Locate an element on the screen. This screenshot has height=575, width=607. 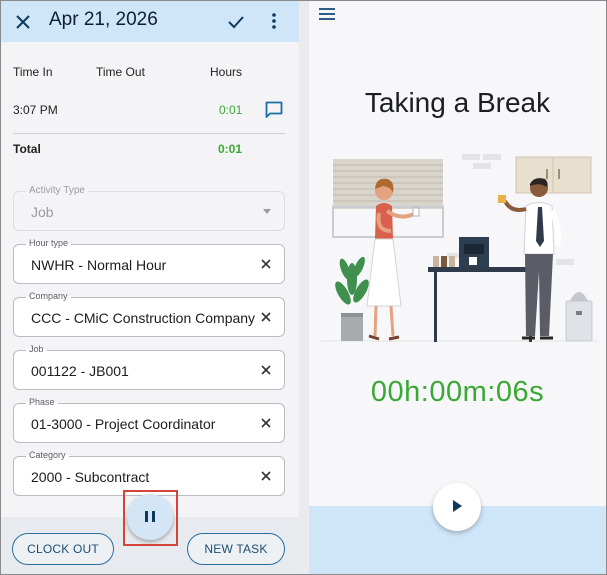
field-value: 001122 - JB001 is located at coordinates (80, 371).